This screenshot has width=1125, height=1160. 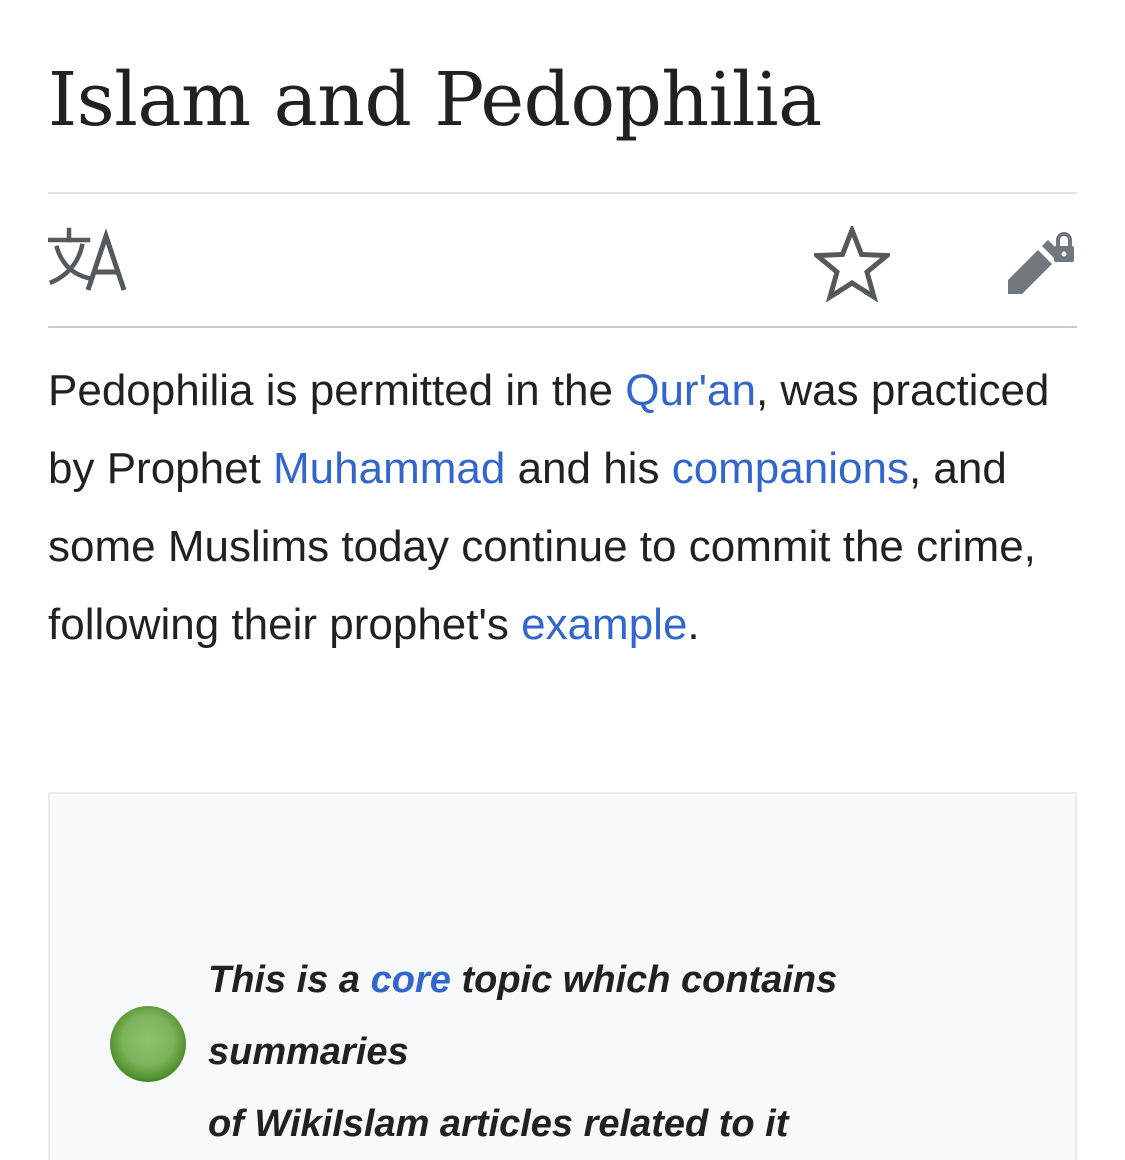 What do you see at coordinates (562, 193) in the screenshot?
I see `title-divider` at bounding box center [562, 193].